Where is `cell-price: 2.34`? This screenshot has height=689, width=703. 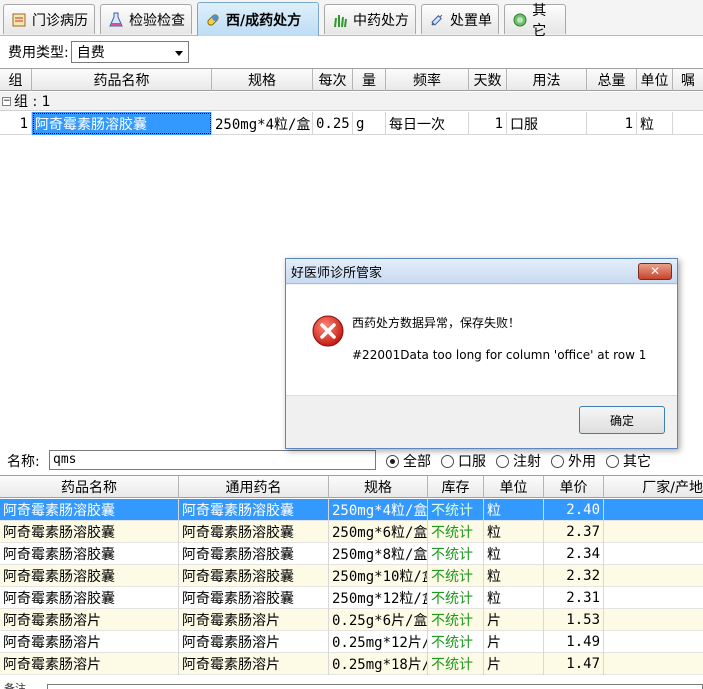
cell-price: 2.34 is located at coordinates (574, 554).